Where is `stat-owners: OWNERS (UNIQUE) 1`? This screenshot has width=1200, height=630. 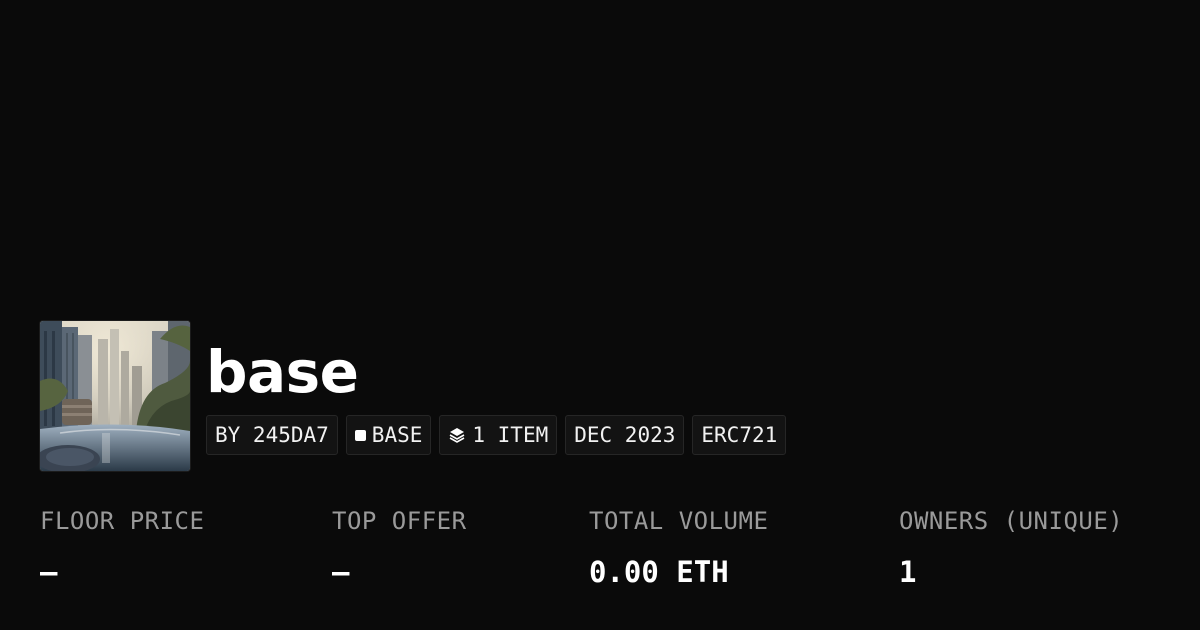 stat-owners: OWNERS (UNIQUE) 1 is located at coordinates (1011, 546).